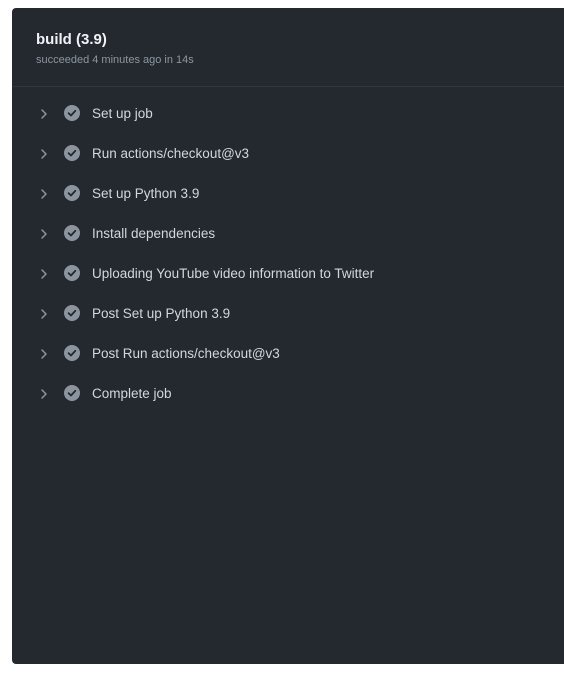 This screenshot has width=564, height=673. What do you see at coordinates (132, 393) in the screenshot?
I see `step-label: Complete job` at bounding box center [132, 393].